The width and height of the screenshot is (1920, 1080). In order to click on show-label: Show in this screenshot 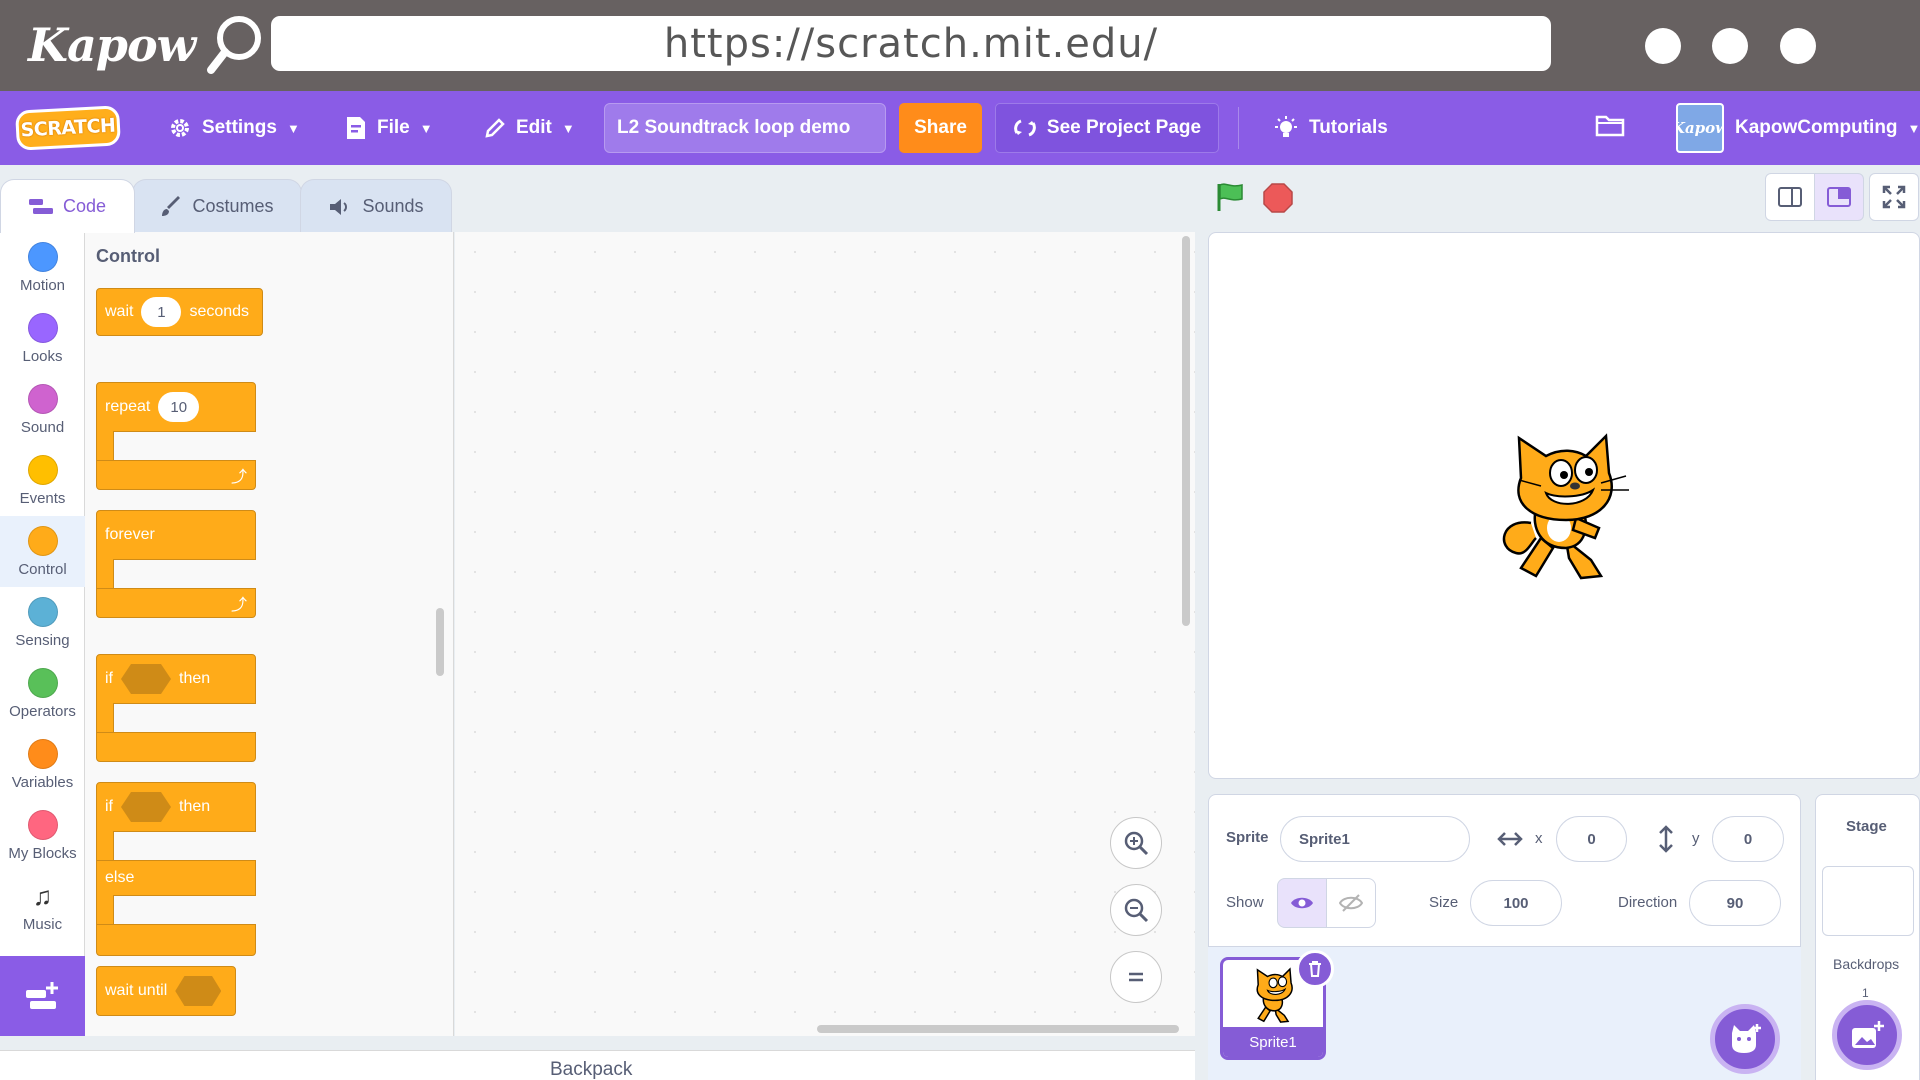, I will do `click(1245, 902)`.